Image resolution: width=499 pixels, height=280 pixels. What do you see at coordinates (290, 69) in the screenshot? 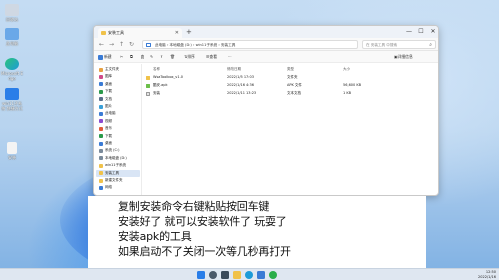
I see `column-header-type: 类型` at bounding box center [290, 69].